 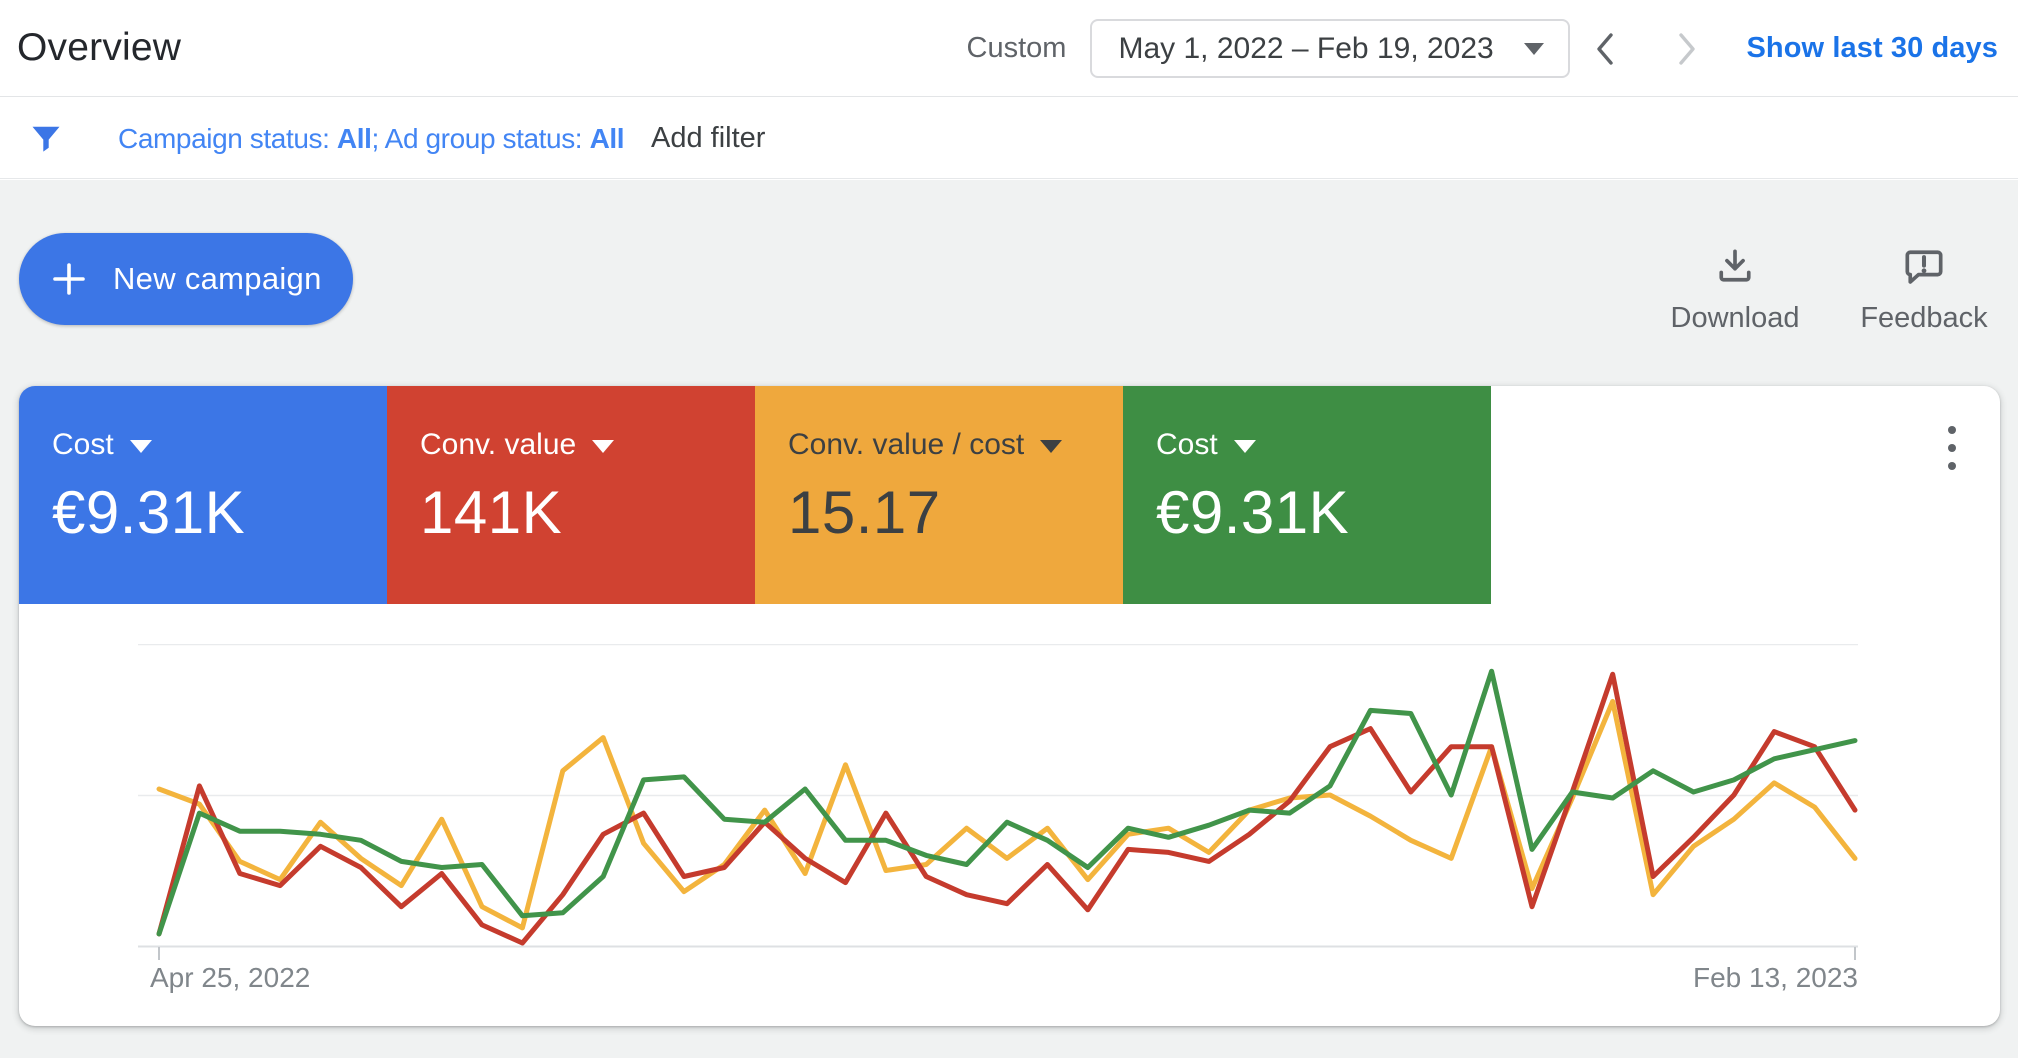 I want to click on page-title: Overview, so click(x=99, y=47).